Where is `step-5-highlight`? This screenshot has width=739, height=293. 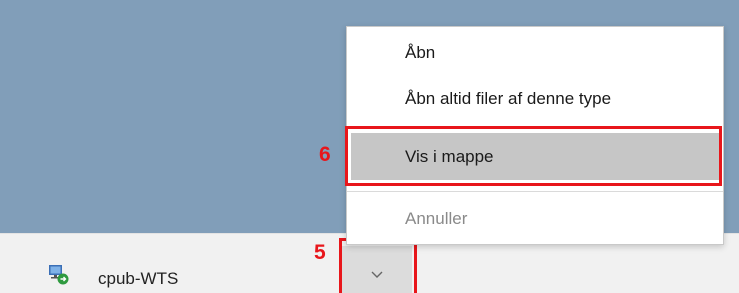
step-5-highlight is located at coordinates (378, 265).